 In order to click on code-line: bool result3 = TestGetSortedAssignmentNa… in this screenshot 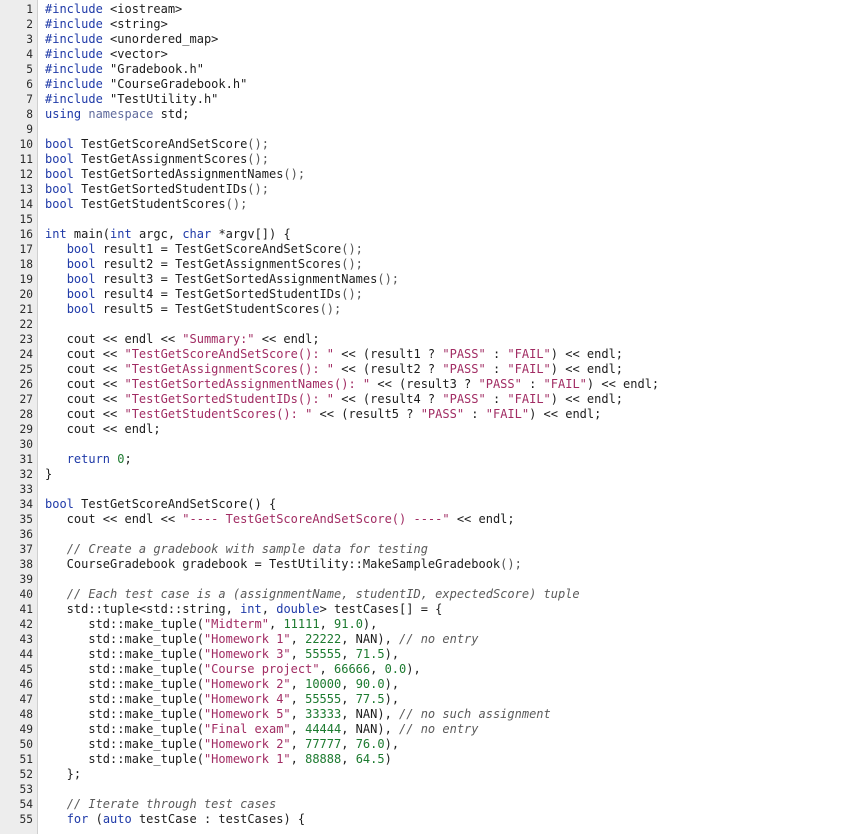, I will do `click(453, 279)`.